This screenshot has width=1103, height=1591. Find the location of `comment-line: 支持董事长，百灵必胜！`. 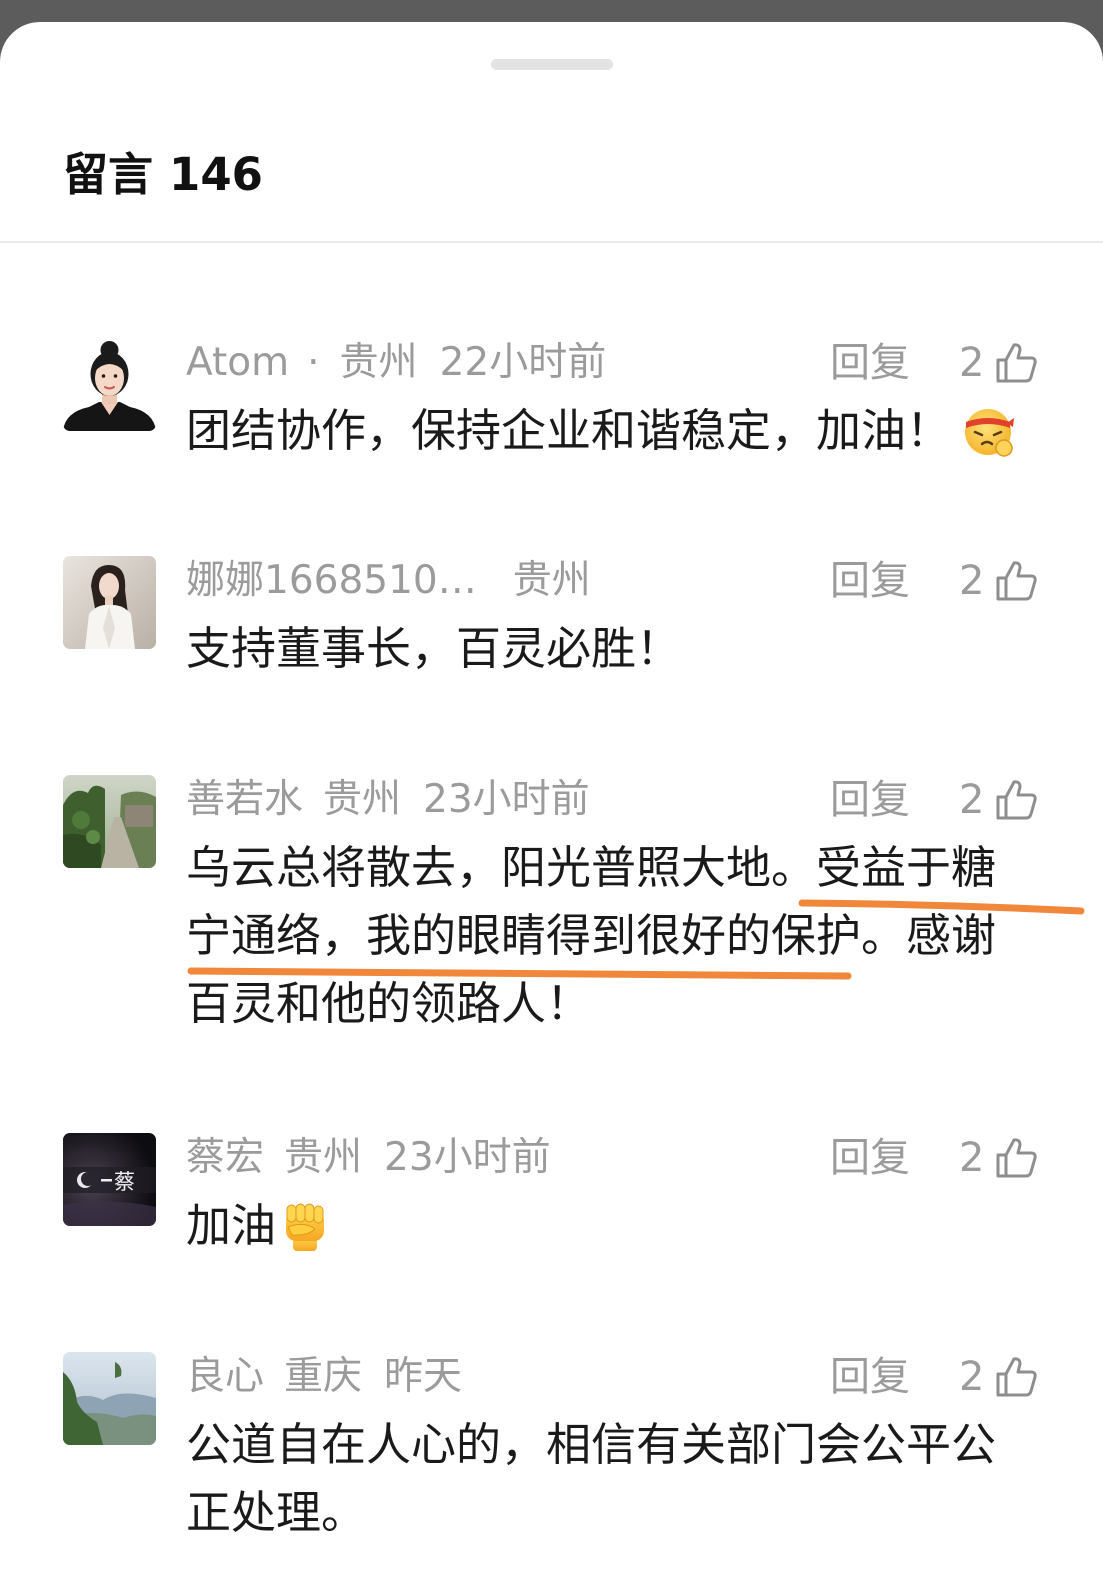

comment-line: 支持董事长，百灵必胜！ is located at coordinates (433, 649).